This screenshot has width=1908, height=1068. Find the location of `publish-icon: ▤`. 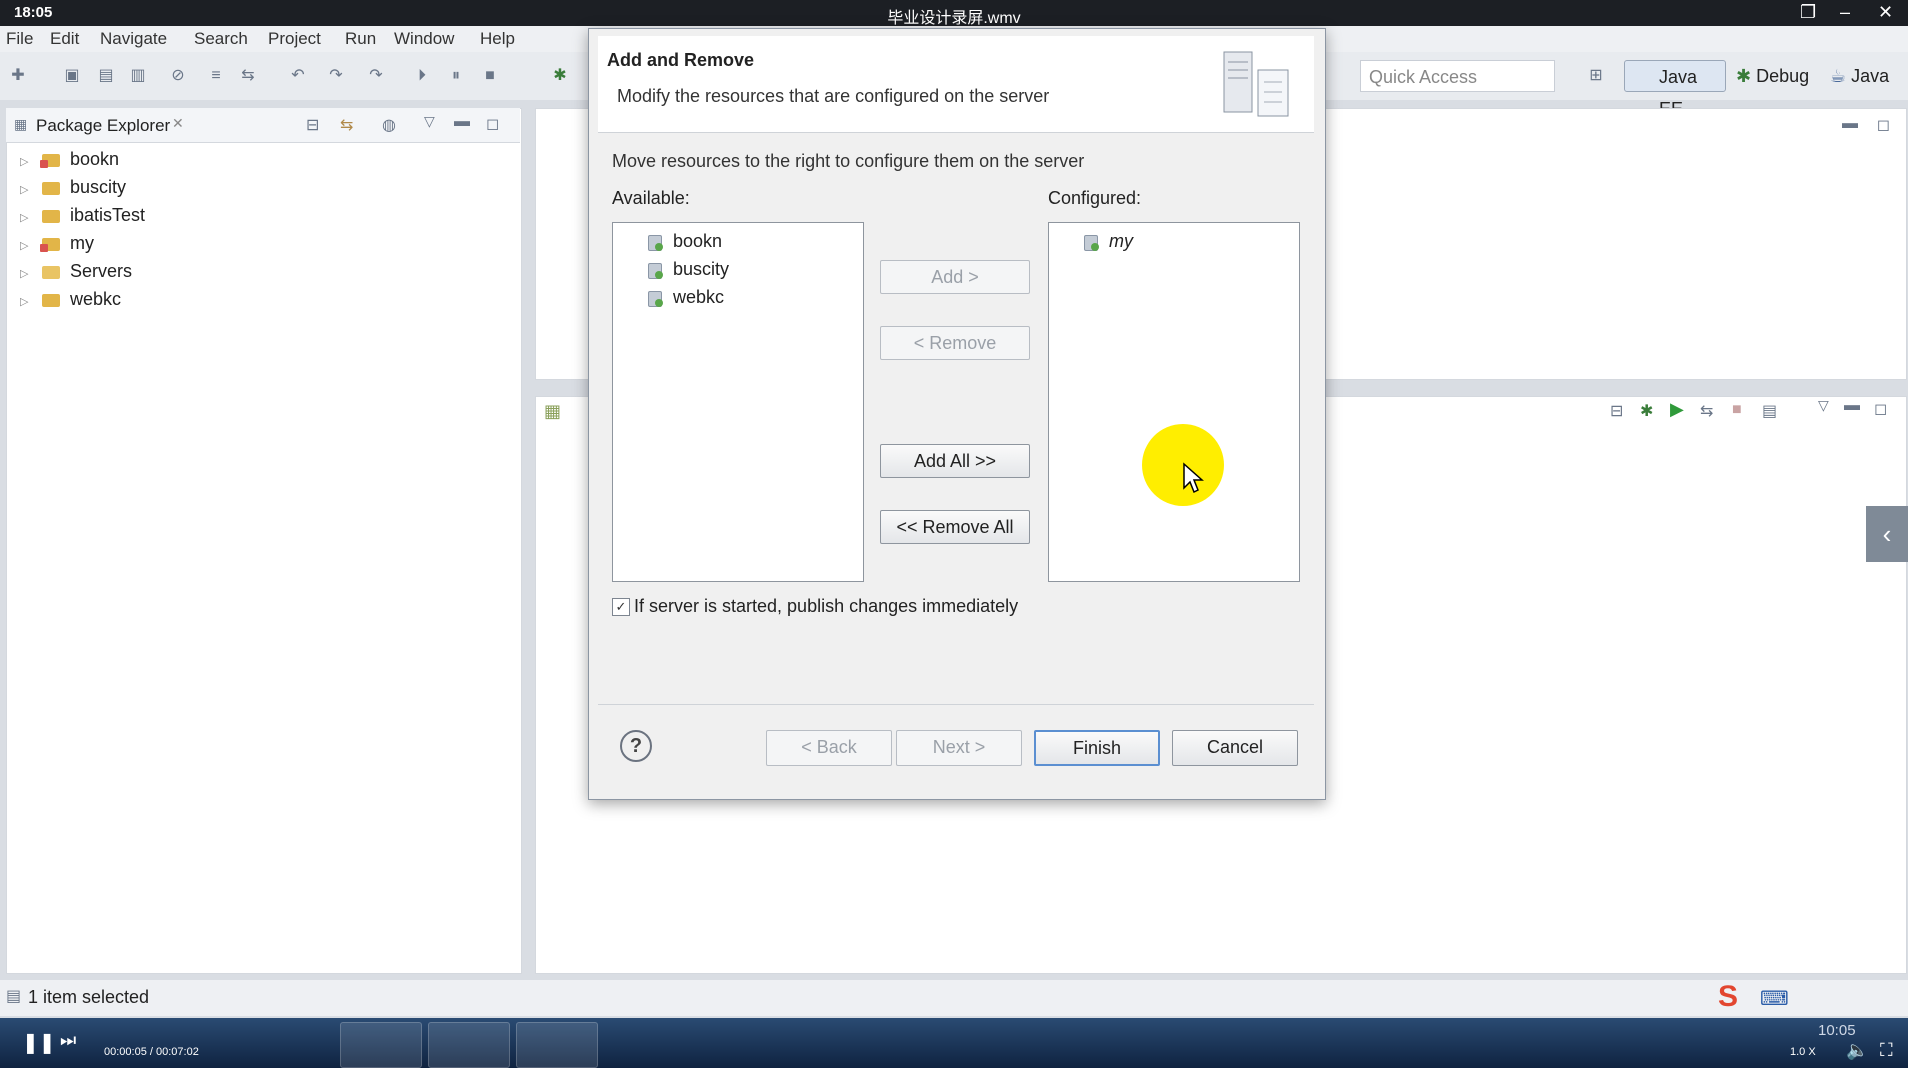

publish-icon: ▤ is located at coordinates (1769, 411).